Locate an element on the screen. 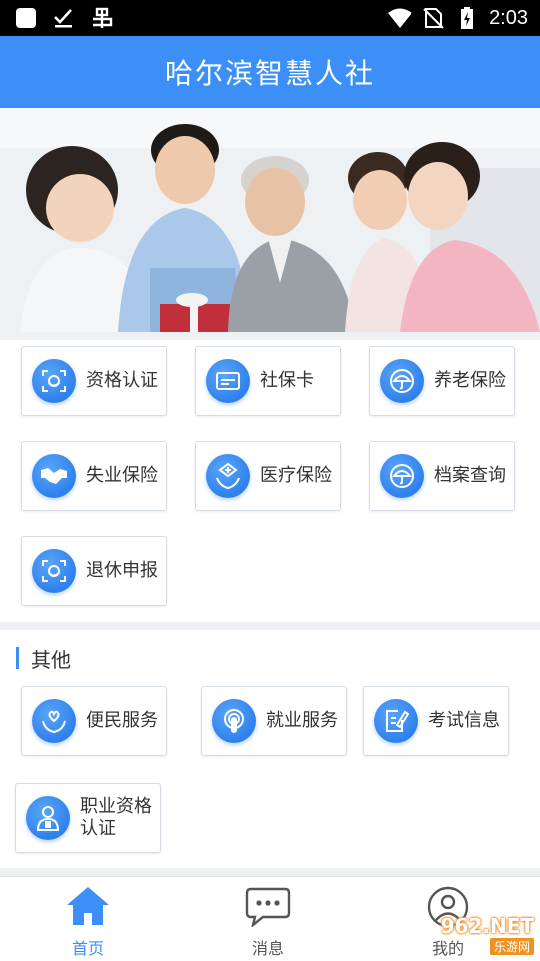  other-convenience-services: 便民服务 is located at coordinates (94, 721).